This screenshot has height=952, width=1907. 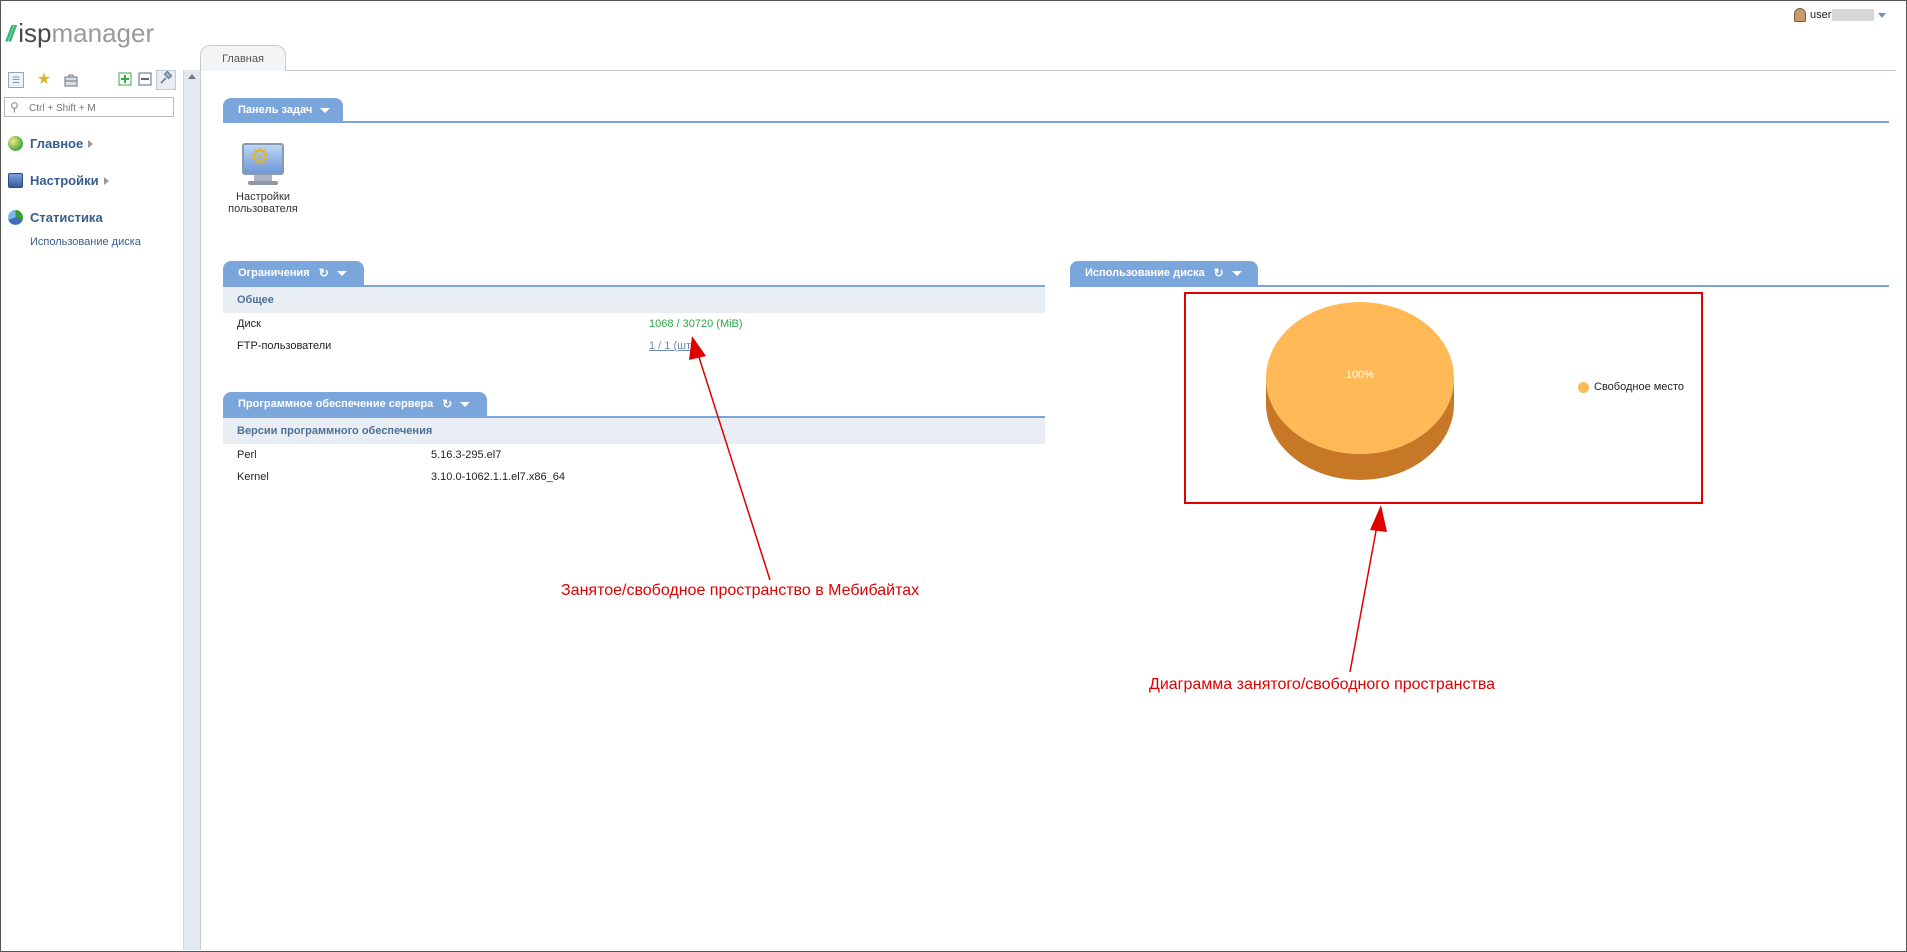 What do you see at coordinates (1583, 387) in the screenshot?
I see `legend-swatch` at bounding box center [1583, 387].